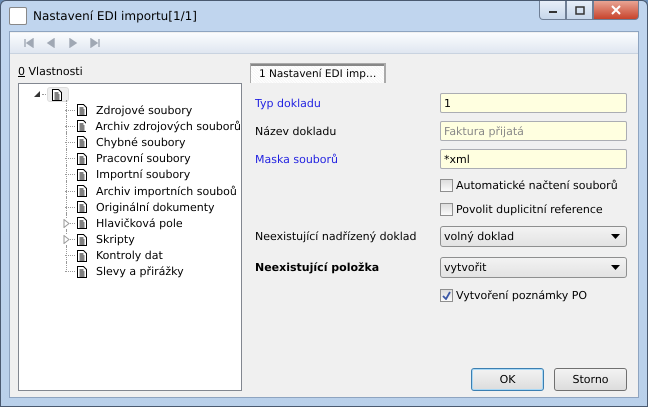 This screenshot has width=648, height=407. What do you see at coordinates (51, 72) in the screenshot?
I see `panel-label: 0 Vlastnosti` at bounding box center [51, 72].